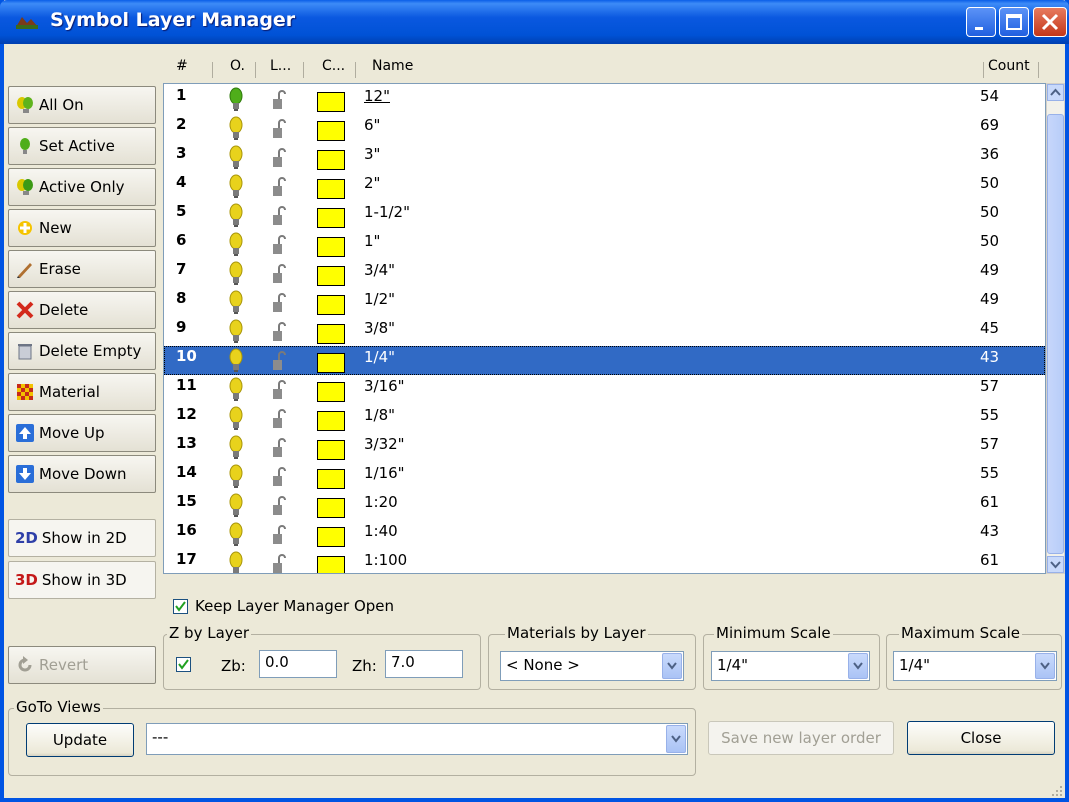 The height and width of the screenshot is (802, 1069). I want to click on max-scale-select: 1/4", so click(975, 666).